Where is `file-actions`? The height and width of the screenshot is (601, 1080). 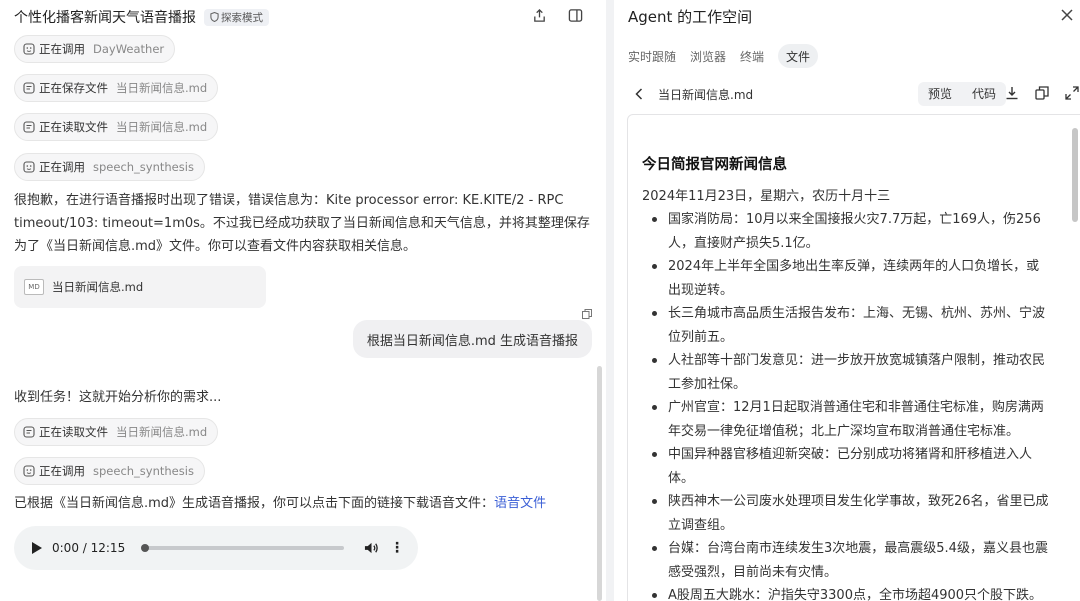
file-actions is located at coordinates (1042, 93).